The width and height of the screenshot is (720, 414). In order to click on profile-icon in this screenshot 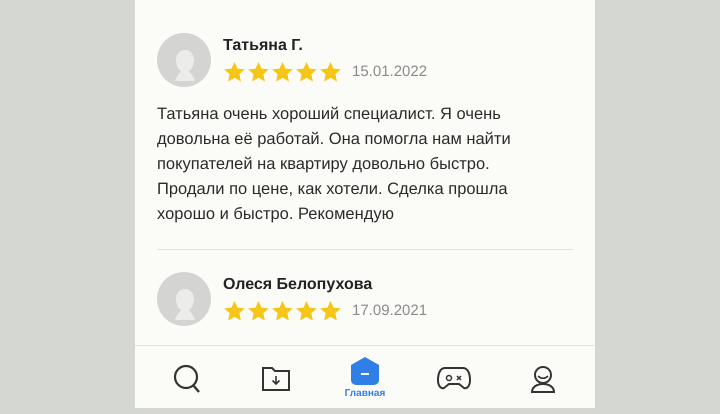, I will do `click(542, 379)`.